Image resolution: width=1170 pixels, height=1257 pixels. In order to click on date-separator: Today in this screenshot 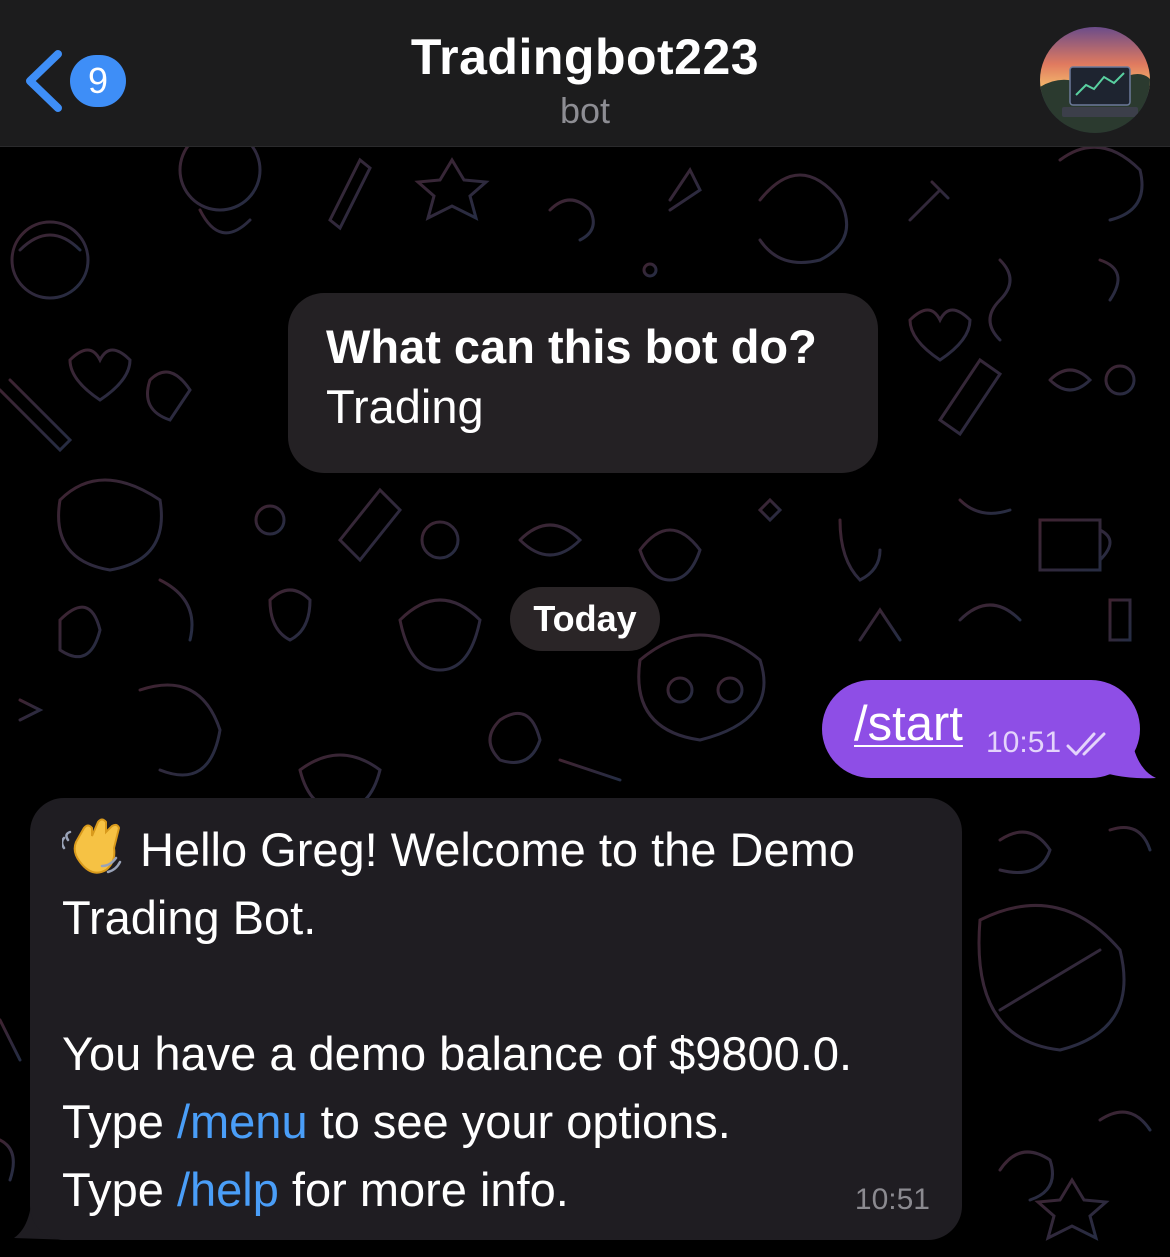, I will do `click(585, 619)`.